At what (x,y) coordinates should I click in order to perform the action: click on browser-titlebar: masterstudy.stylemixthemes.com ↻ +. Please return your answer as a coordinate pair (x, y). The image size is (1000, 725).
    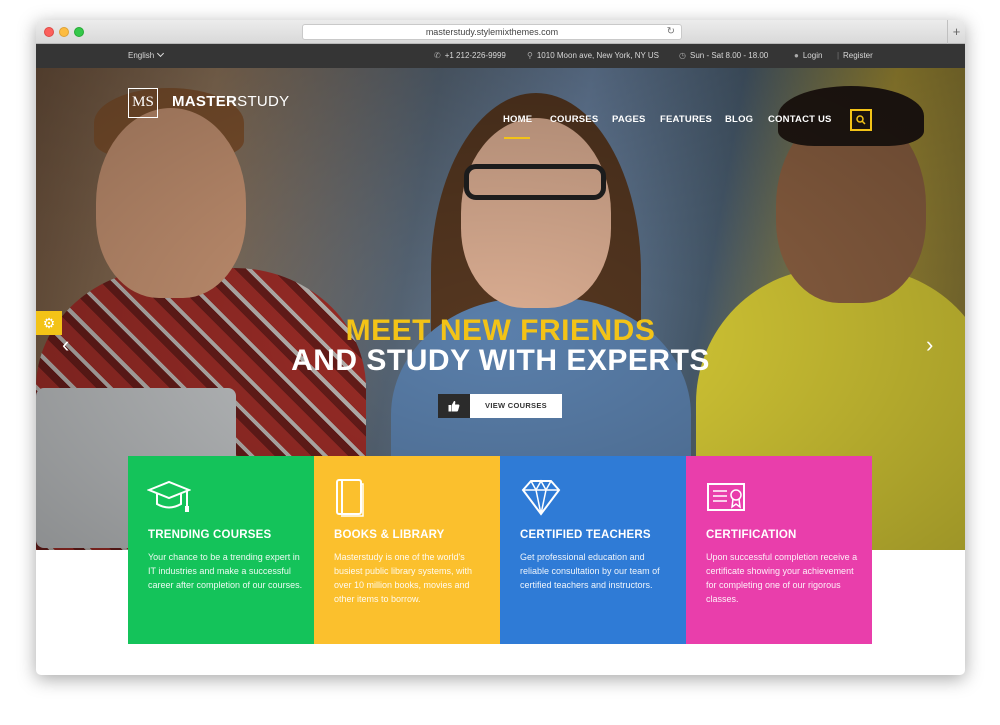
    Looking at the image, I should click on (500, 32).